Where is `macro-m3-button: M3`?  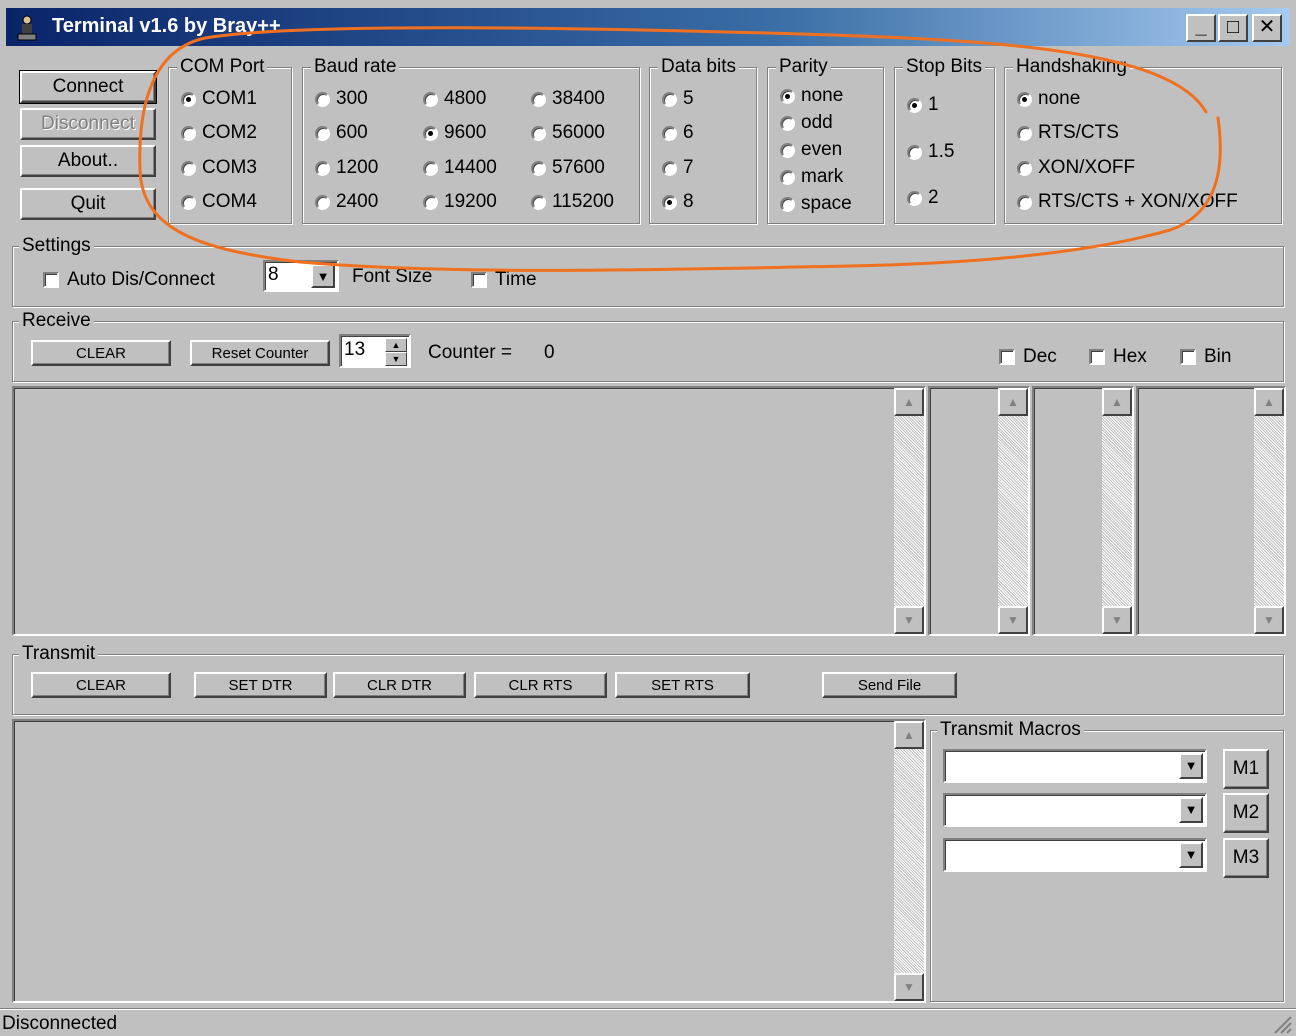 macro-m3-button: M3 is located at coordinates (1246, 858).